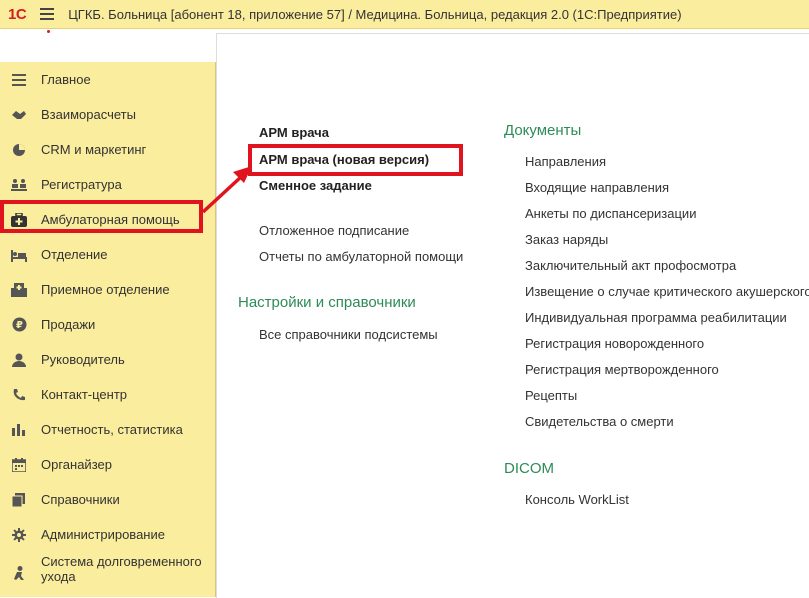 This screenshot has height=598, width=809. What do you see at coordinates (599, 421) in the screenshot?
I see `doc-link: Свидетельства о смерти` at bounding box center [599, 421].